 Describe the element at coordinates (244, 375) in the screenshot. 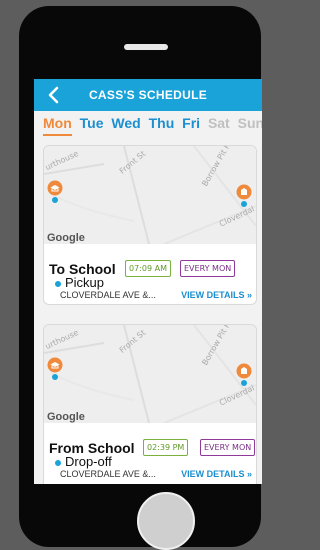

I see `dropoff-pin-icon` at that location.